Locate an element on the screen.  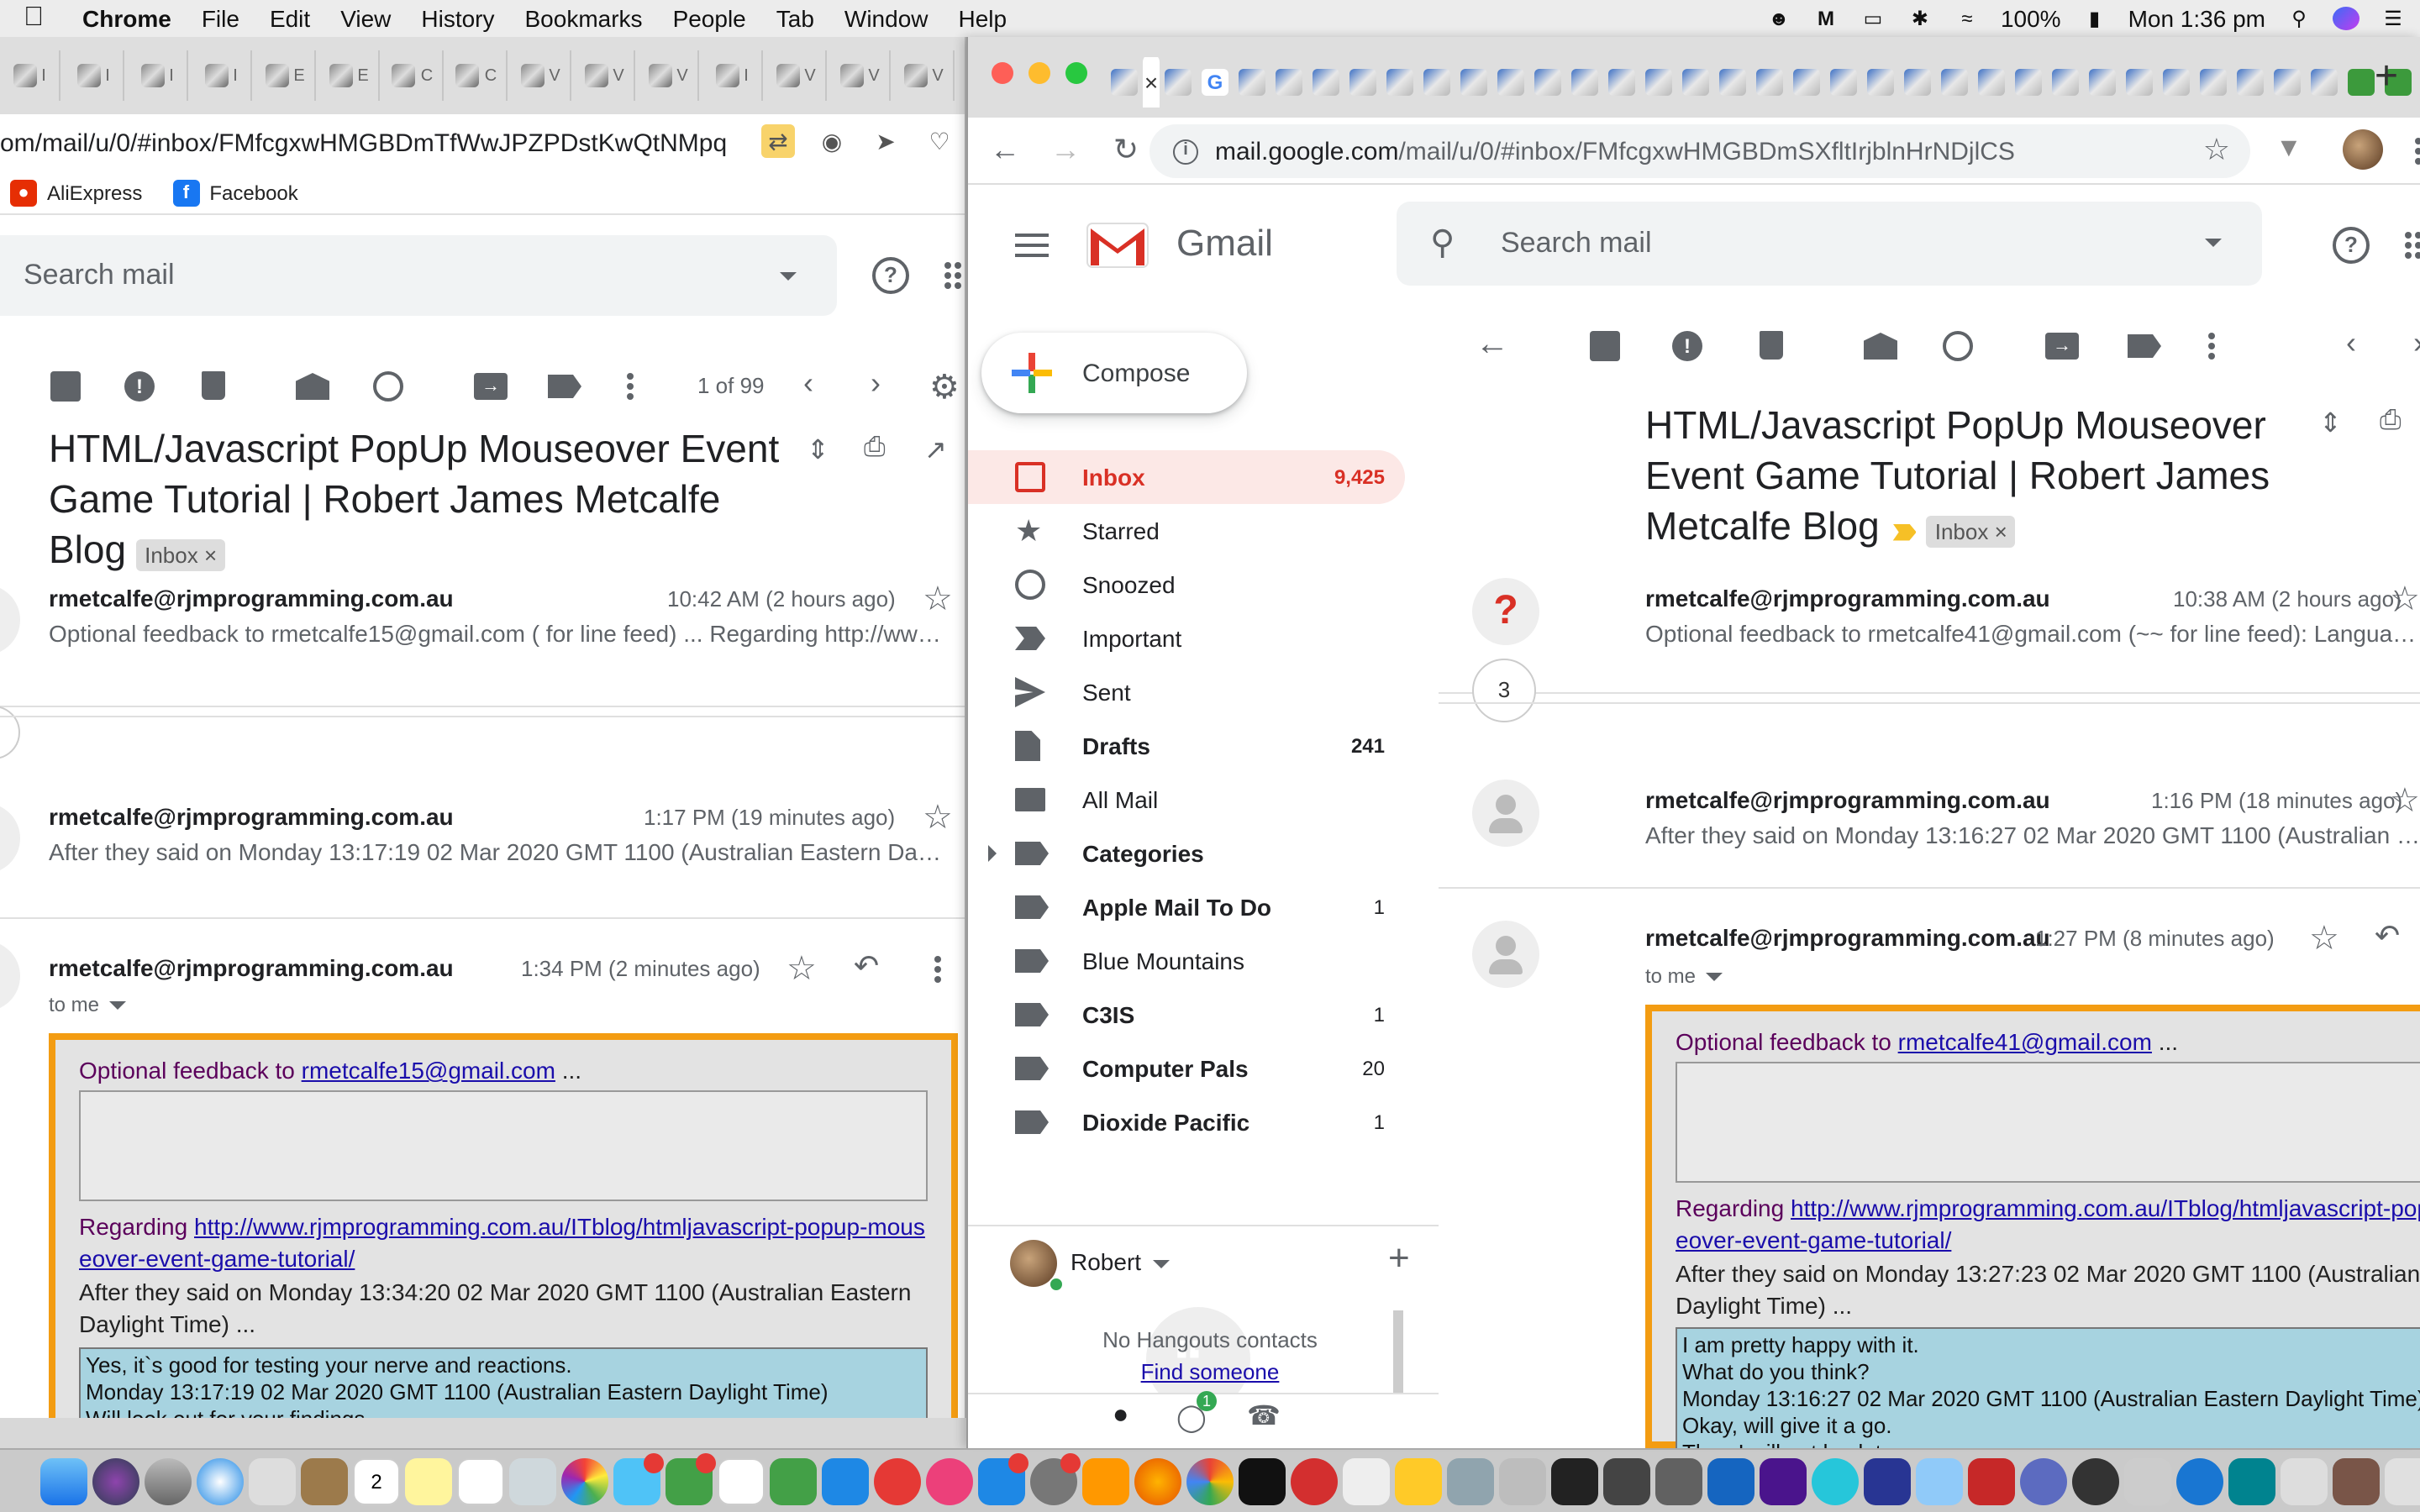
nav-label-c3is: C3IS 1 is located at coordinates (1186, 1015).